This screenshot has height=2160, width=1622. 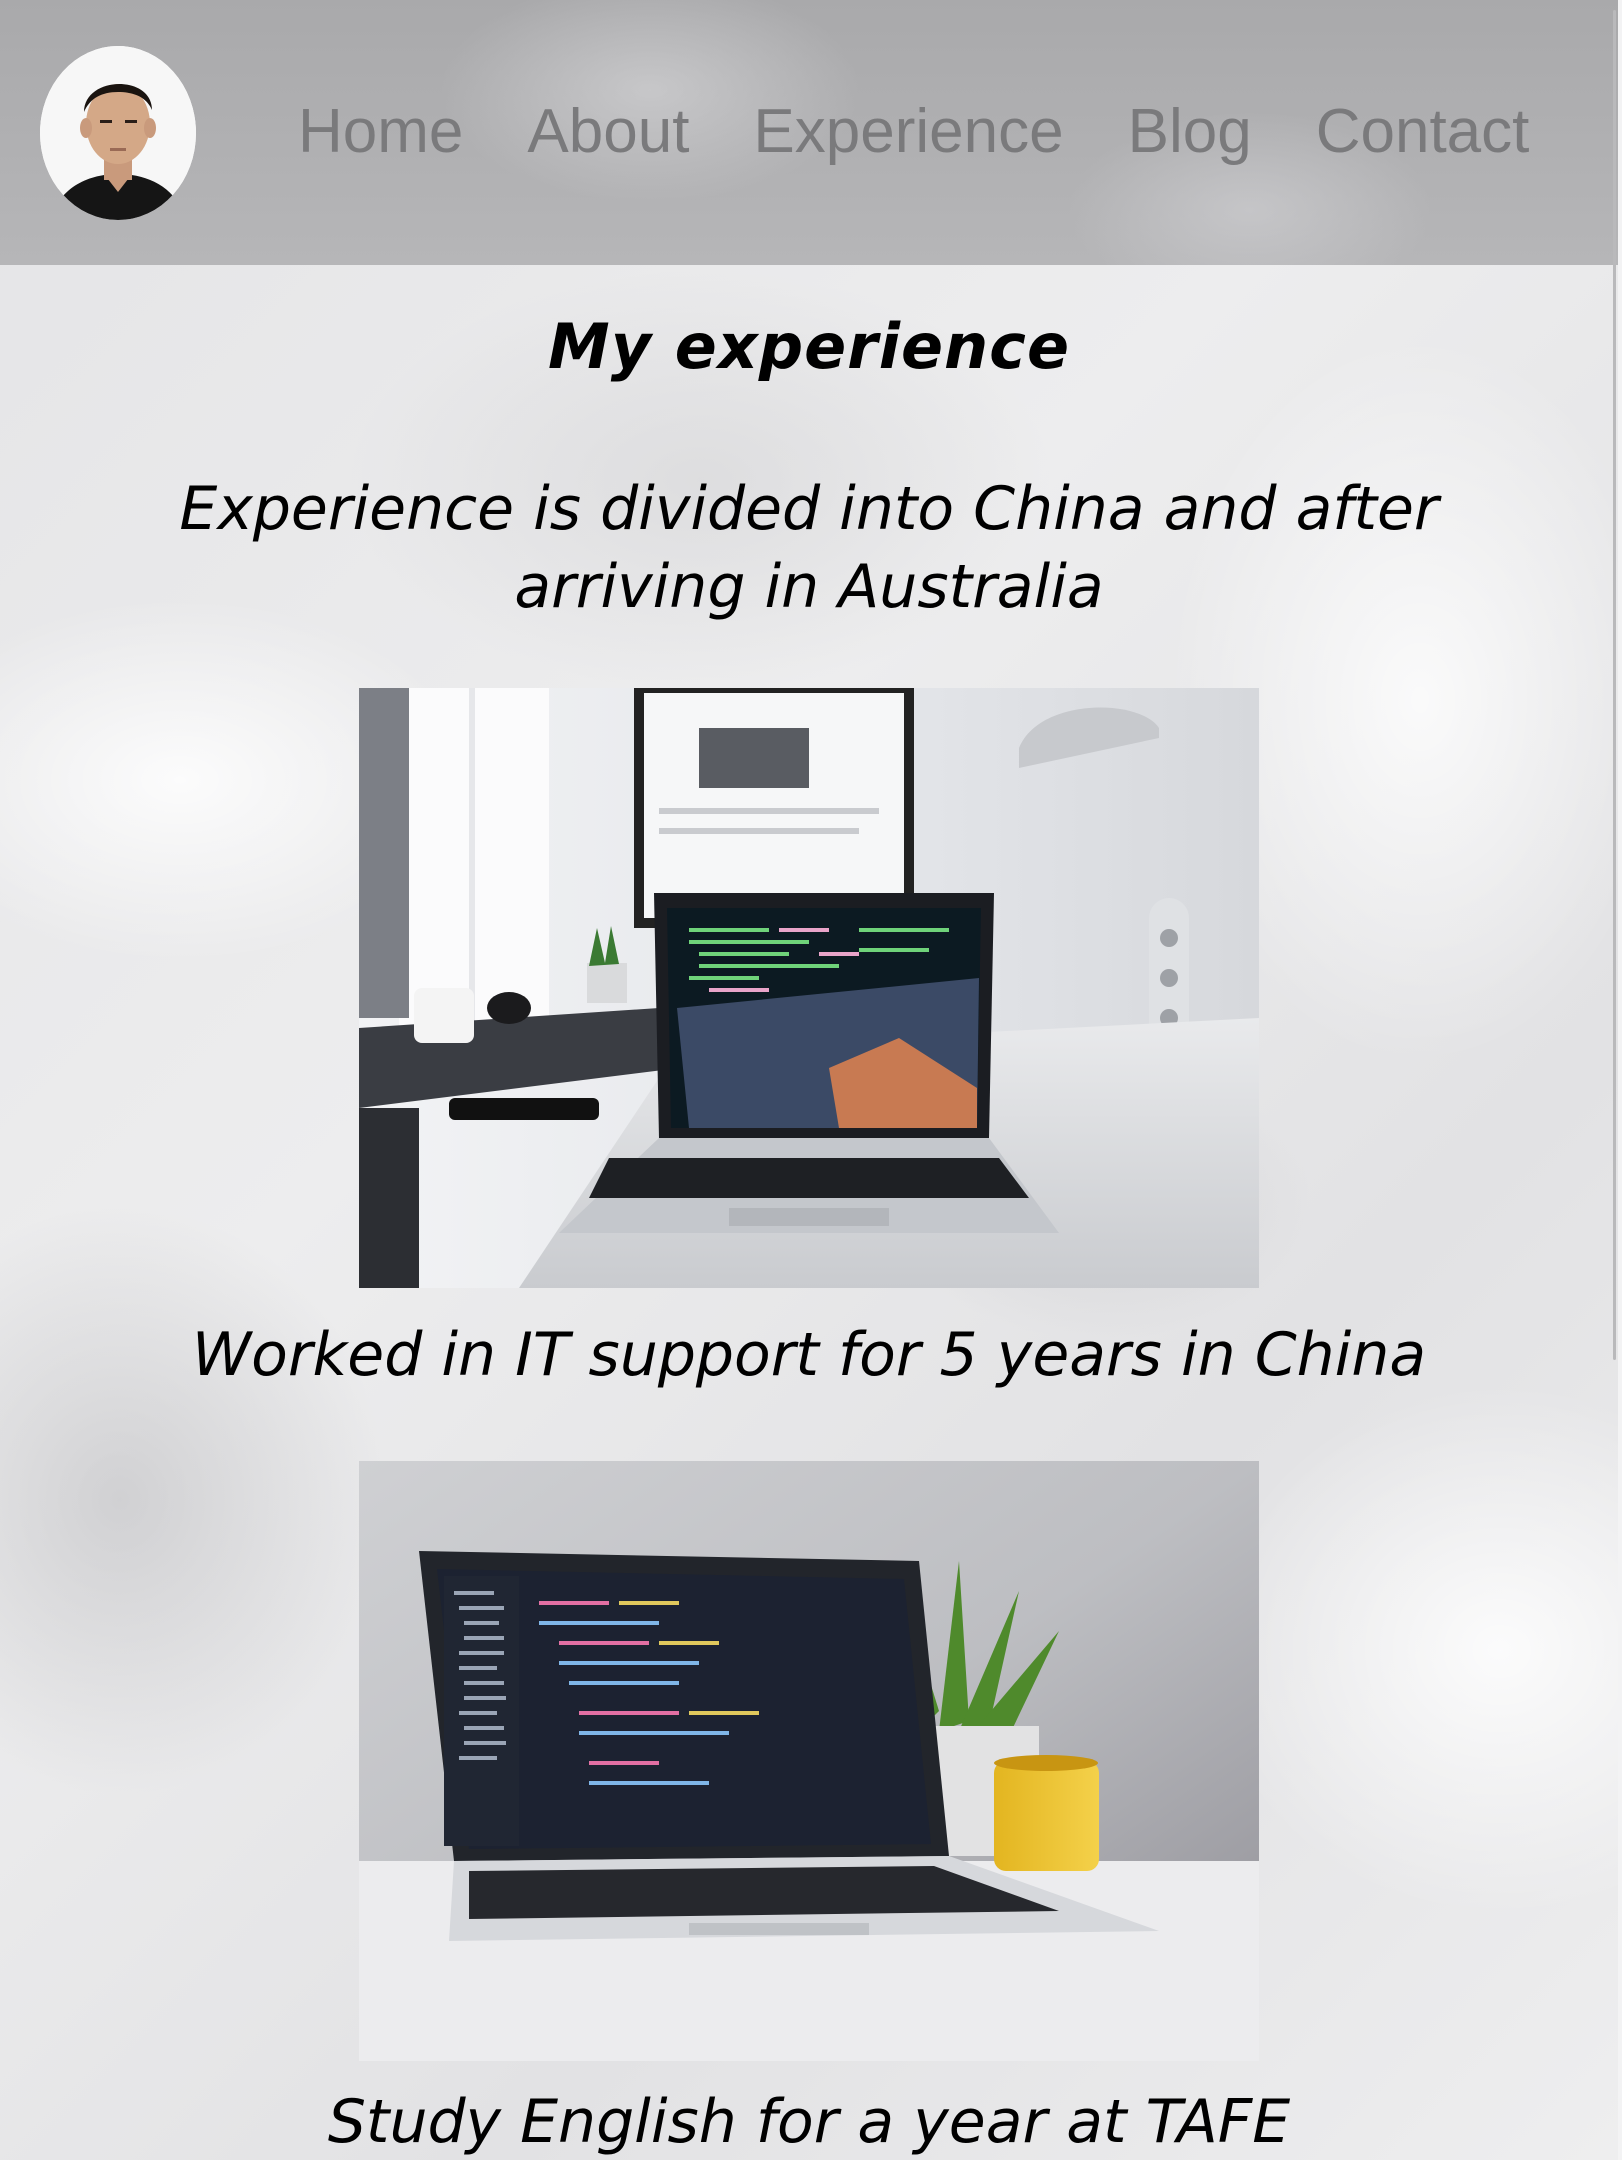 What do you see at coordinates (809, 346) in the screenshot?
I see `page-title: My experience` at bounding box center [809, 346].